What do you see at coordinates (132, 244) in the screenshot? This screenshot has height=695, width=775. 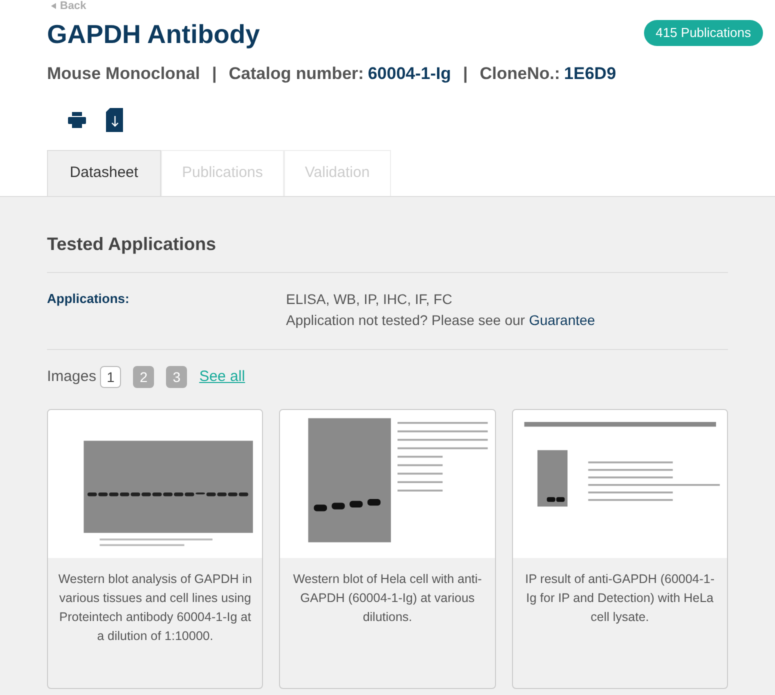 I see `section-title: Tested Applications` at bounding box center [132, 244].